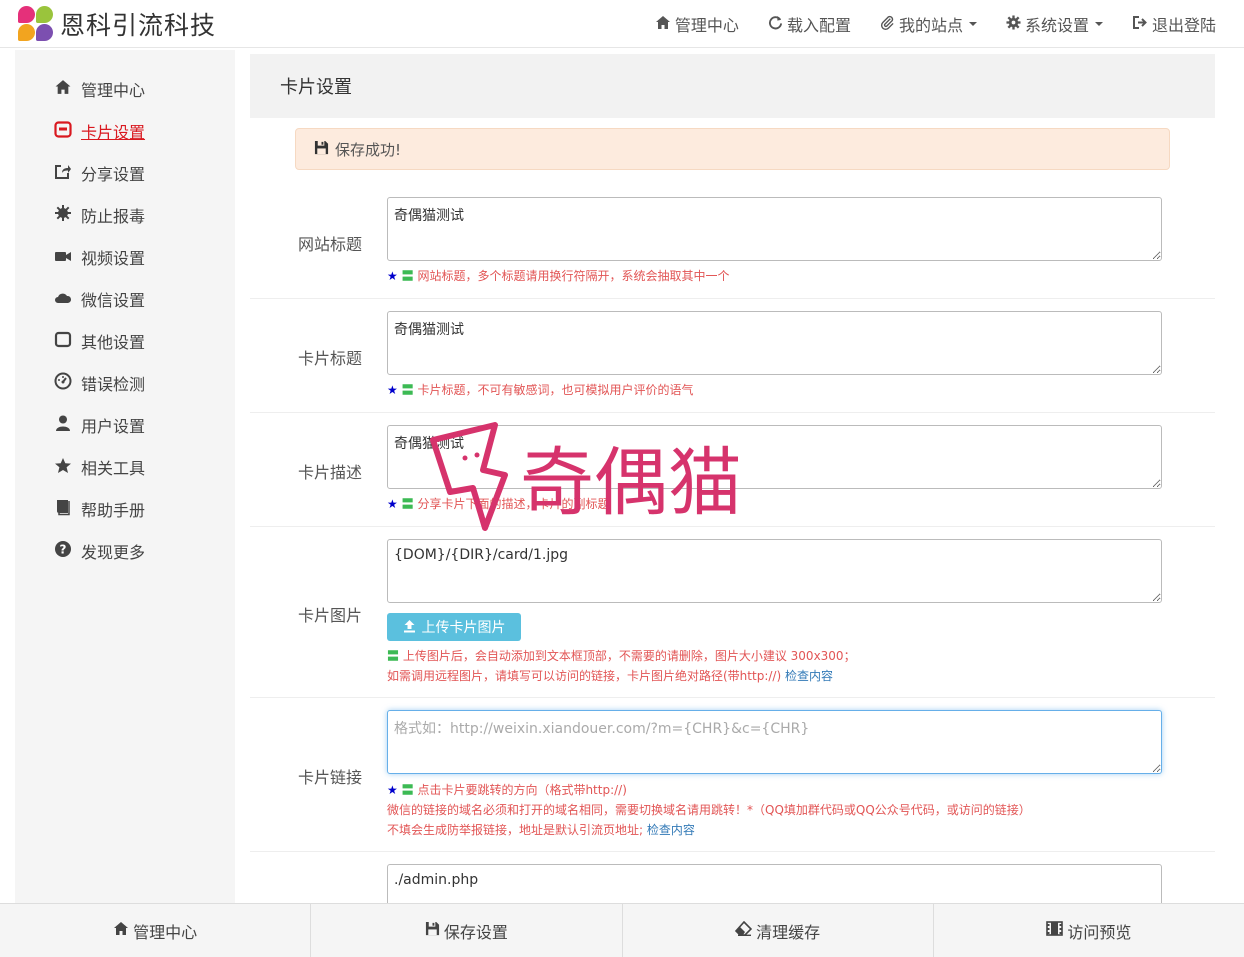  What do you see at coordinates (99, 509) in the screenshot?
I see `sidebar-item-help-manual: 帮助手册` at bounding box center [99, 509].